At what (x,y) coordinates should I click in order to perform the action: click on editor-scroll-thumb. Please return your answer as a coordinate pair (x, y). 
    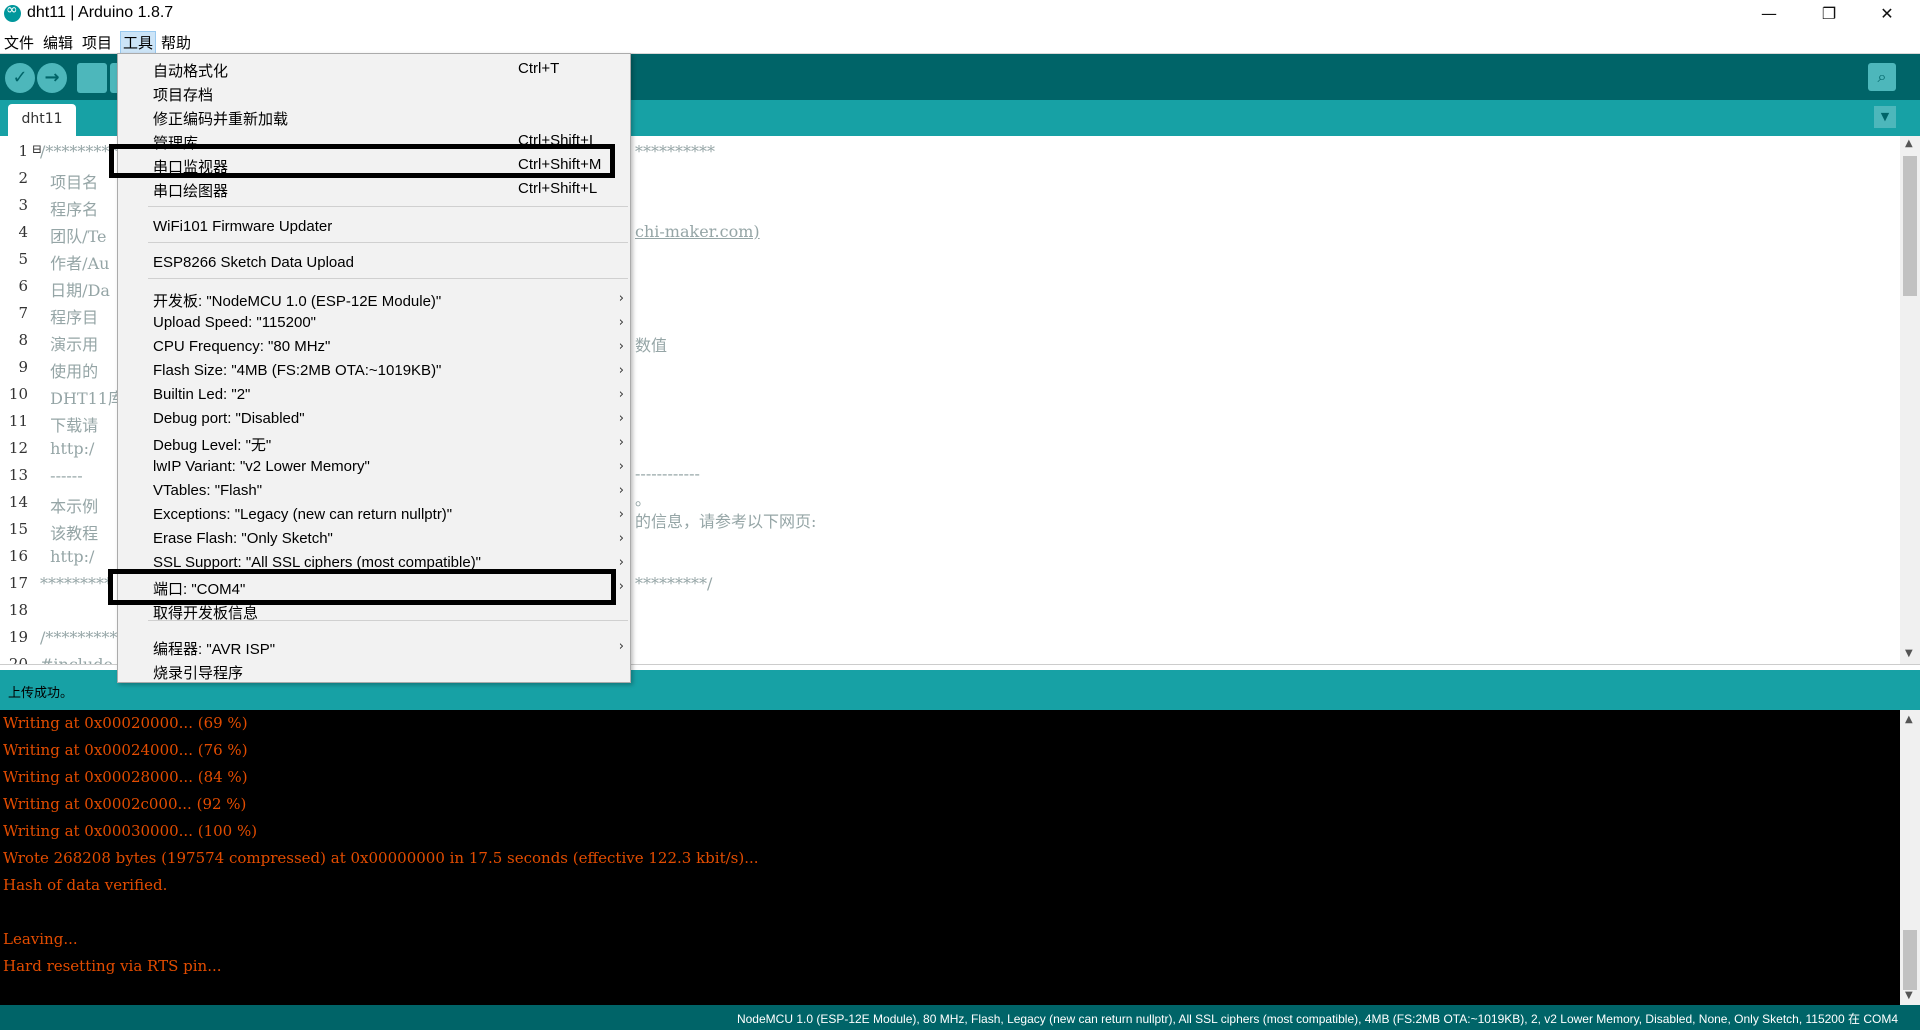
    Looking at the image, I should click on (1910, 226).